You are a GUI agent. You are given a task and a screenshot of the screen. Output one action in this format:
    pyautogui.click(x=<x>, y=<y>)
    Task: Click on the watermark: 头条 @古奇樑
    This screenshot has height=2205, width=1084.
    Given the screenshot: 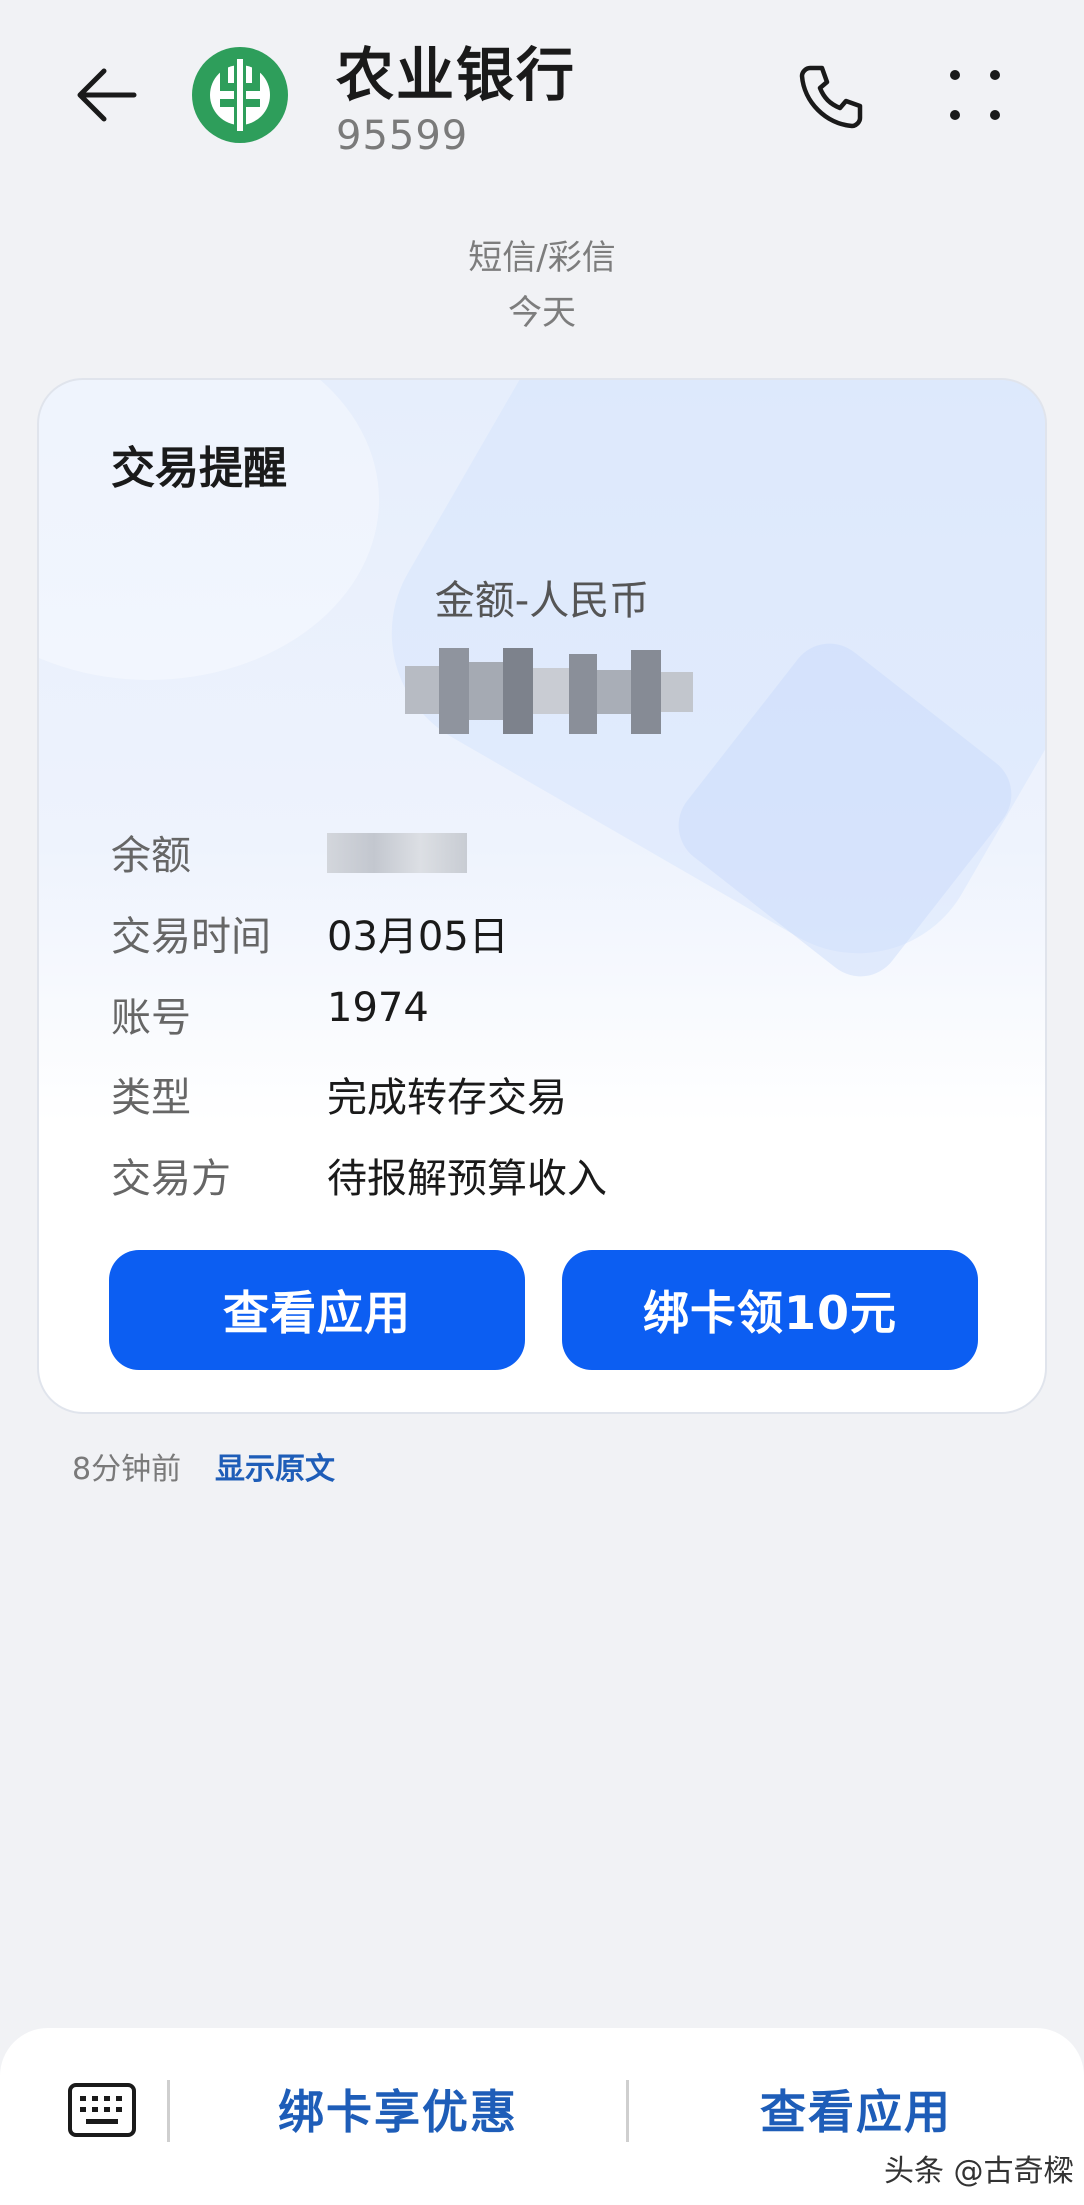 What is the action you would take?
    pyautogui.click(x=979, y=2171)
    